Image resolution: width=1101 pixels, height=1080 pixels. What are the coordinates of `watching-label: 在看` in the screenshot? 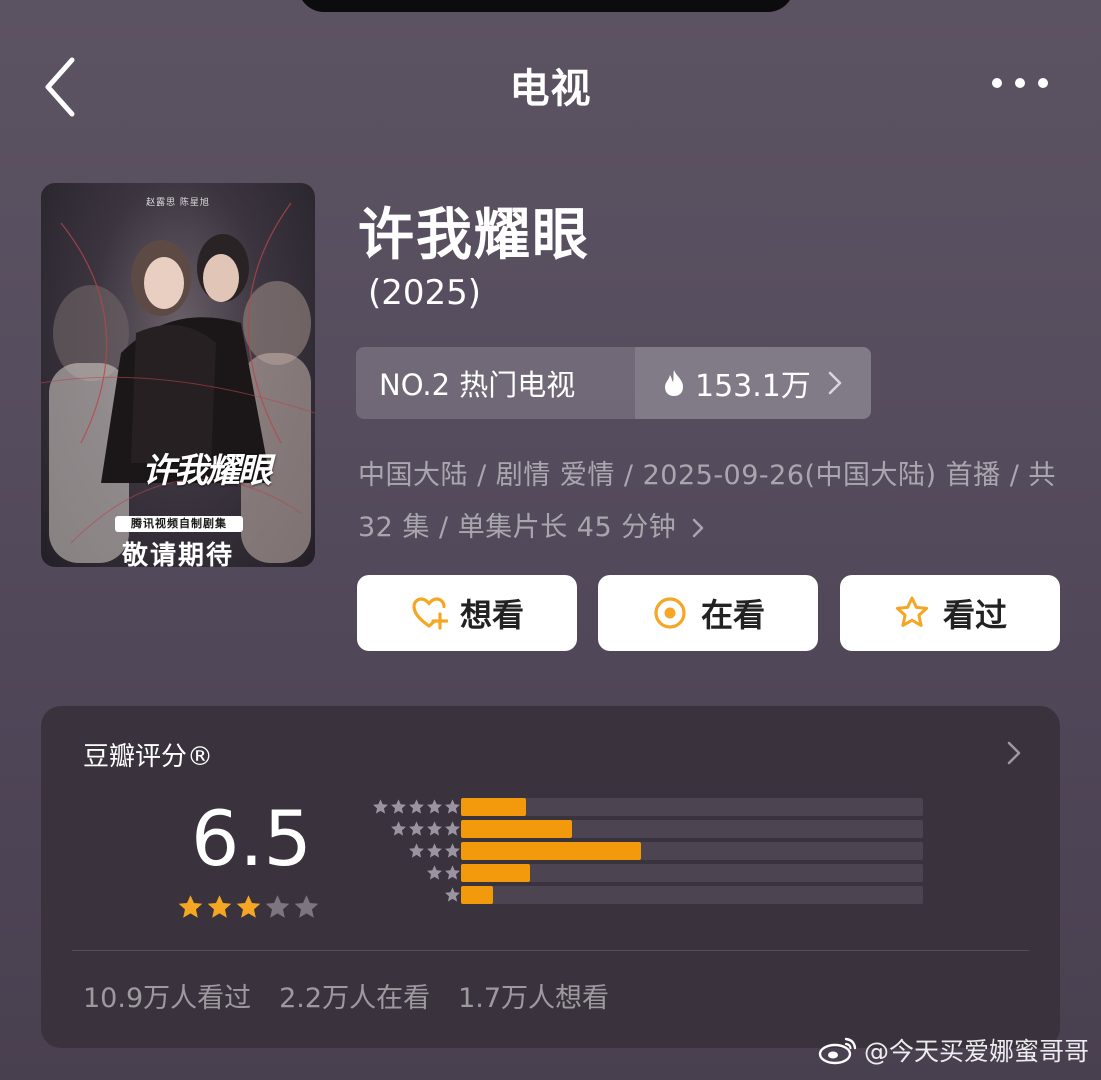 It's located at (732, 615).